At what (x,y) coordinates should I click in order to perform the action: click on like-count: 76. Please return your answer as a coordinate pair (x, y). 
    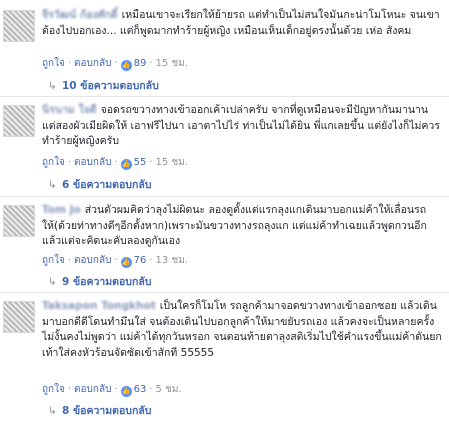
    Looking at the image, I should click on (140, 260).